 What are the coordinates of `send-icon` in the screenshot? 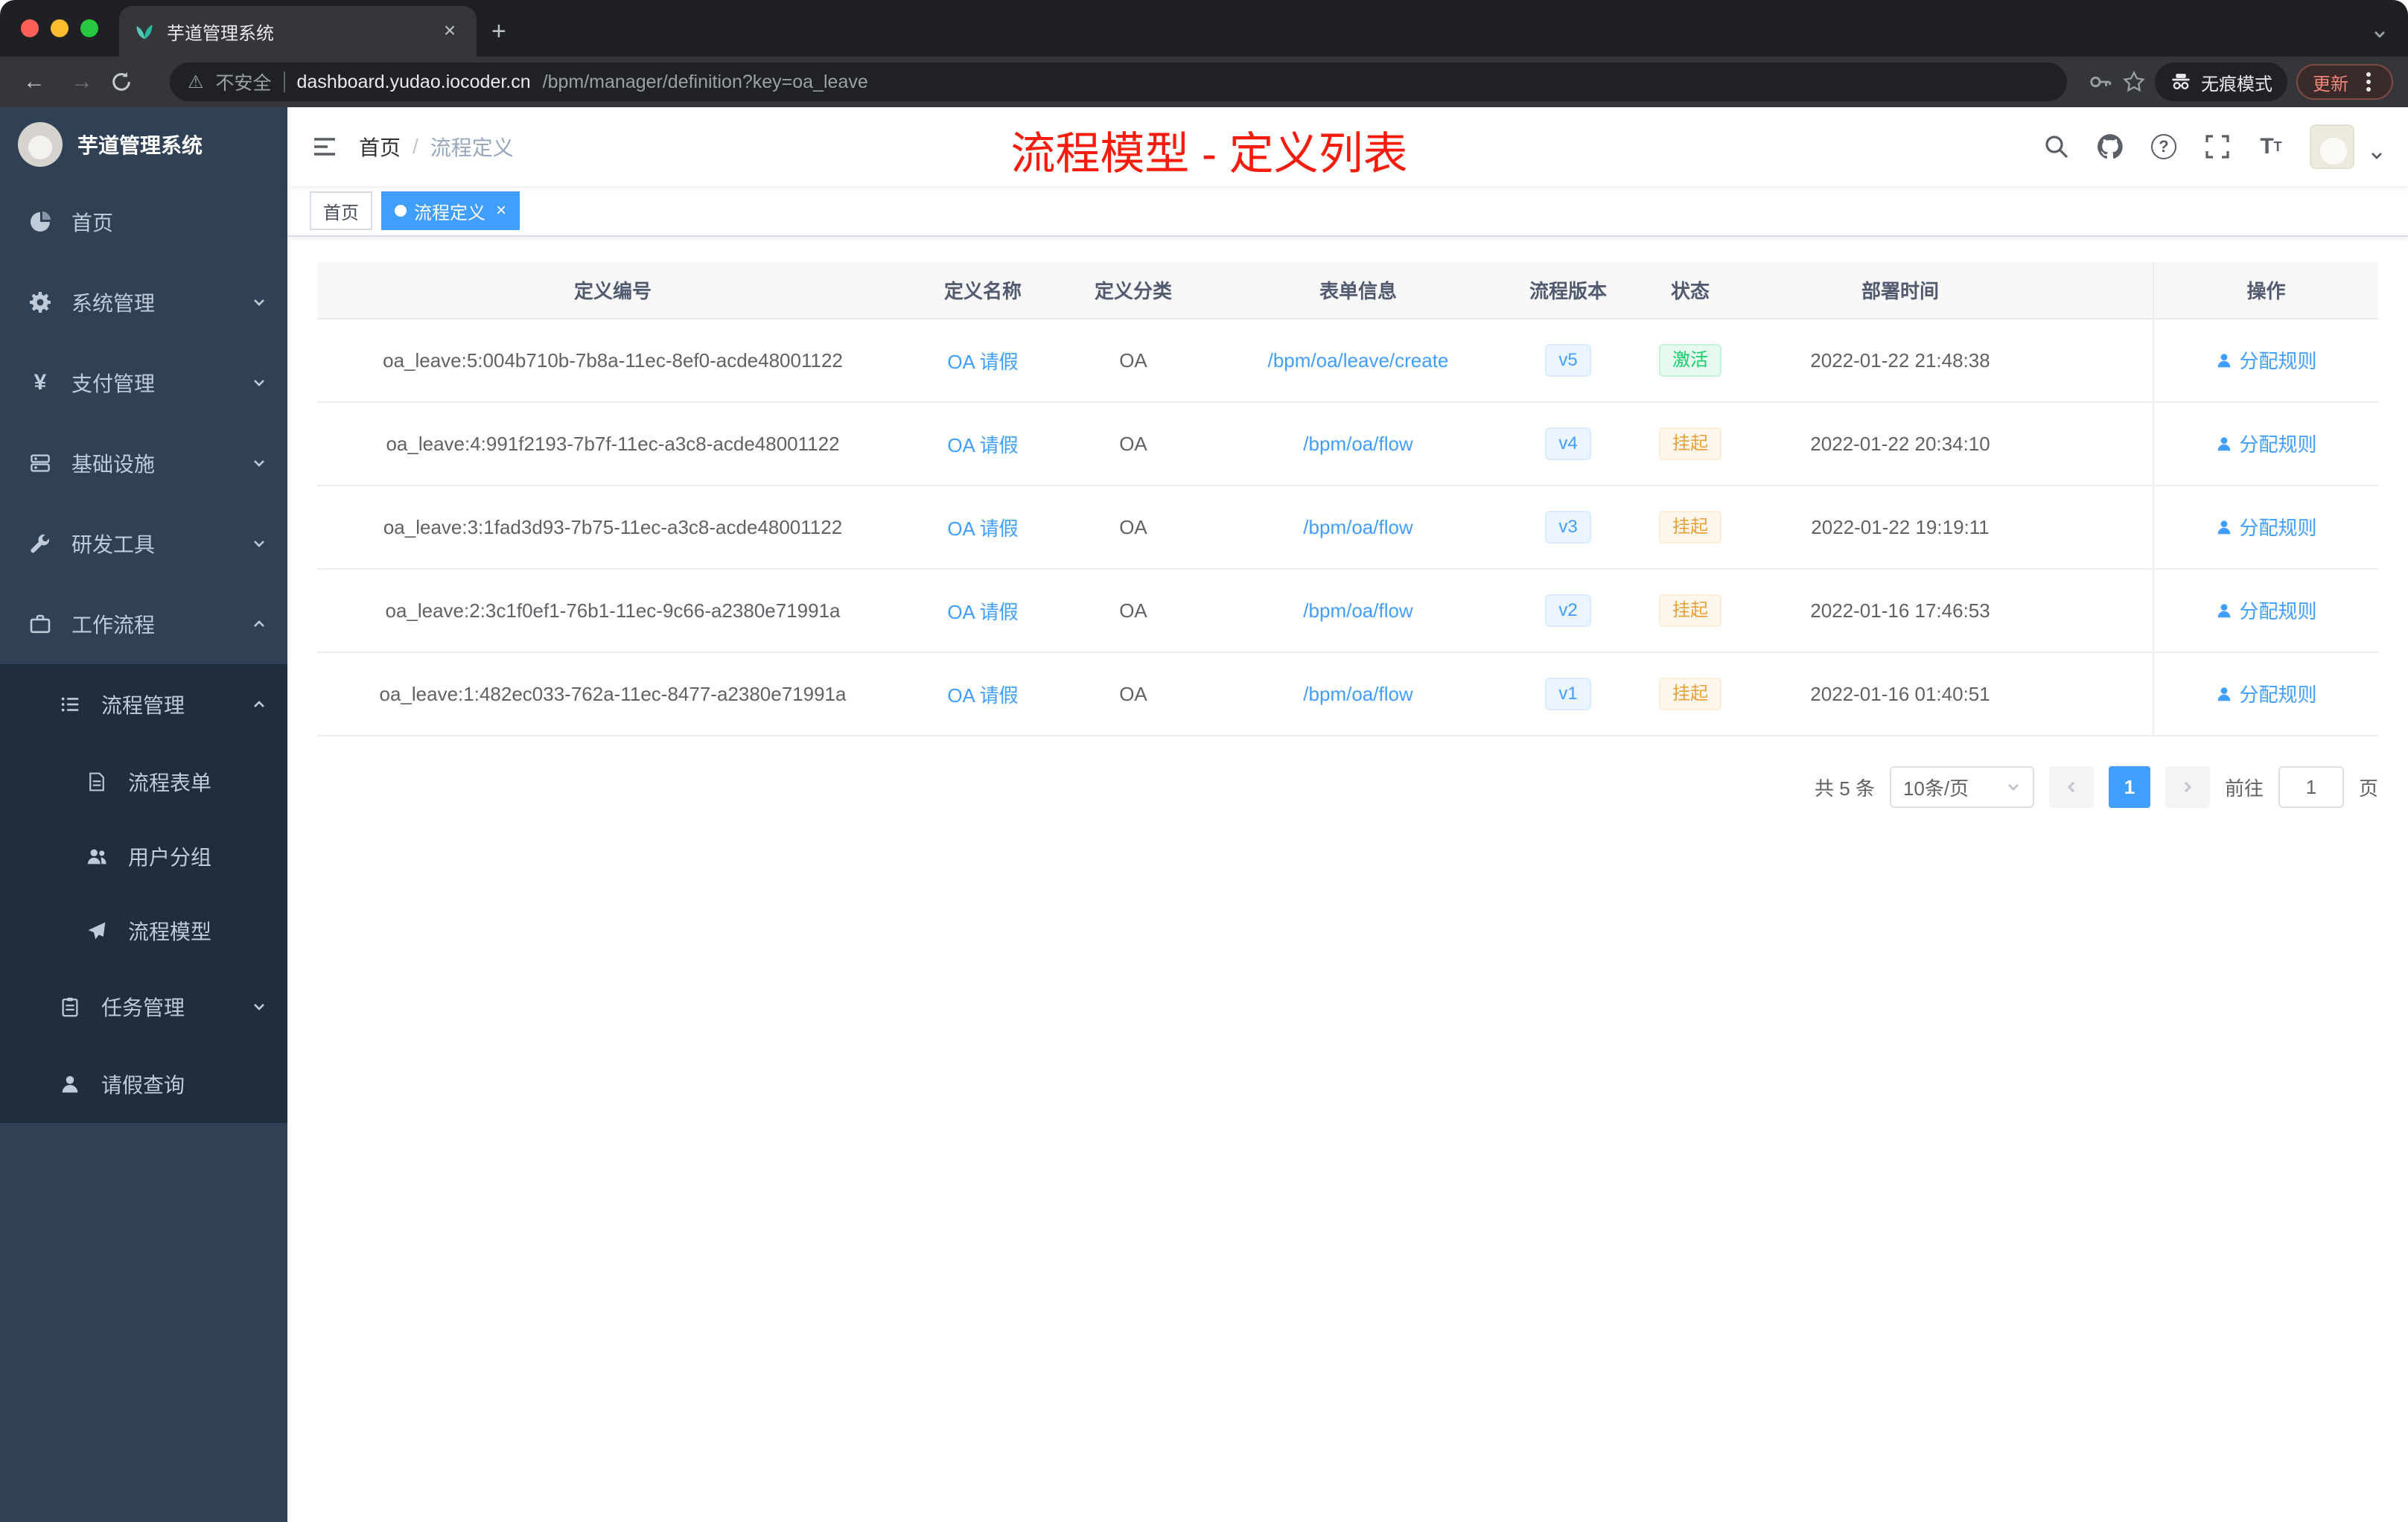 It's located at (96, 930).